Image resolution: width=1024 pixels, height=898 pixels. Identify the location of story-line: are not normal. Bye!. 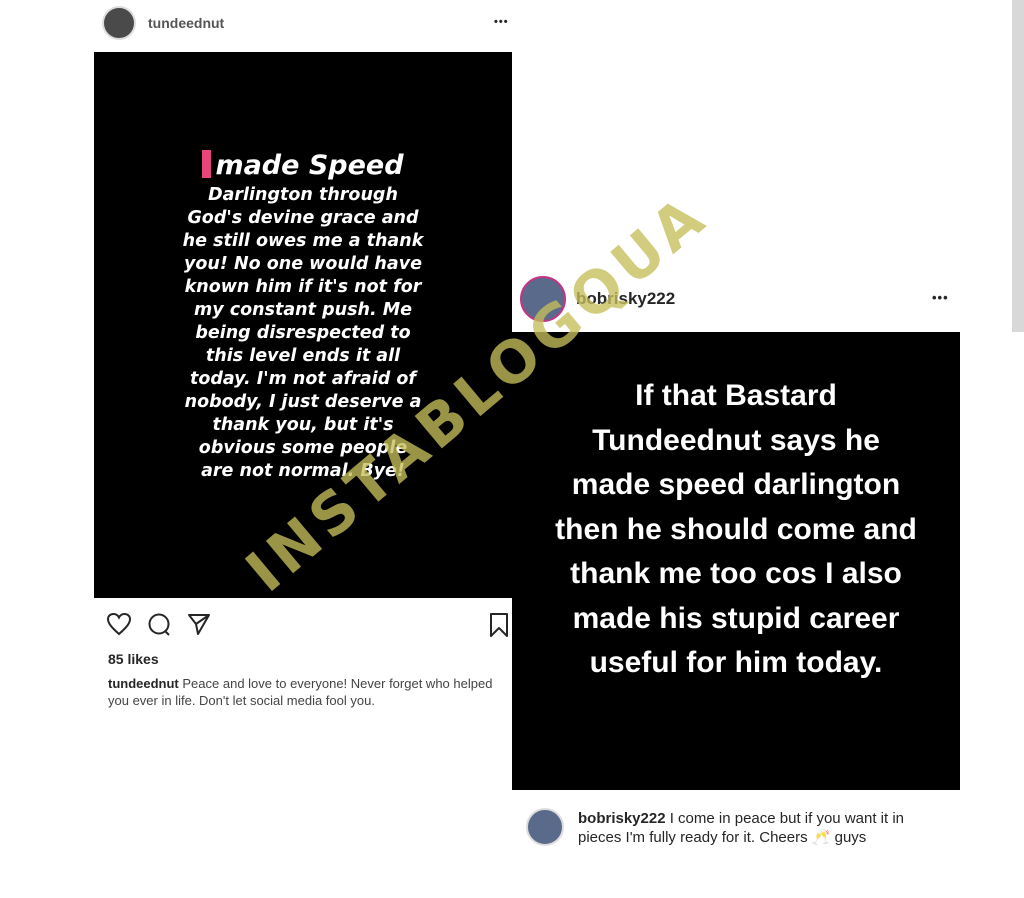
(303, 471).